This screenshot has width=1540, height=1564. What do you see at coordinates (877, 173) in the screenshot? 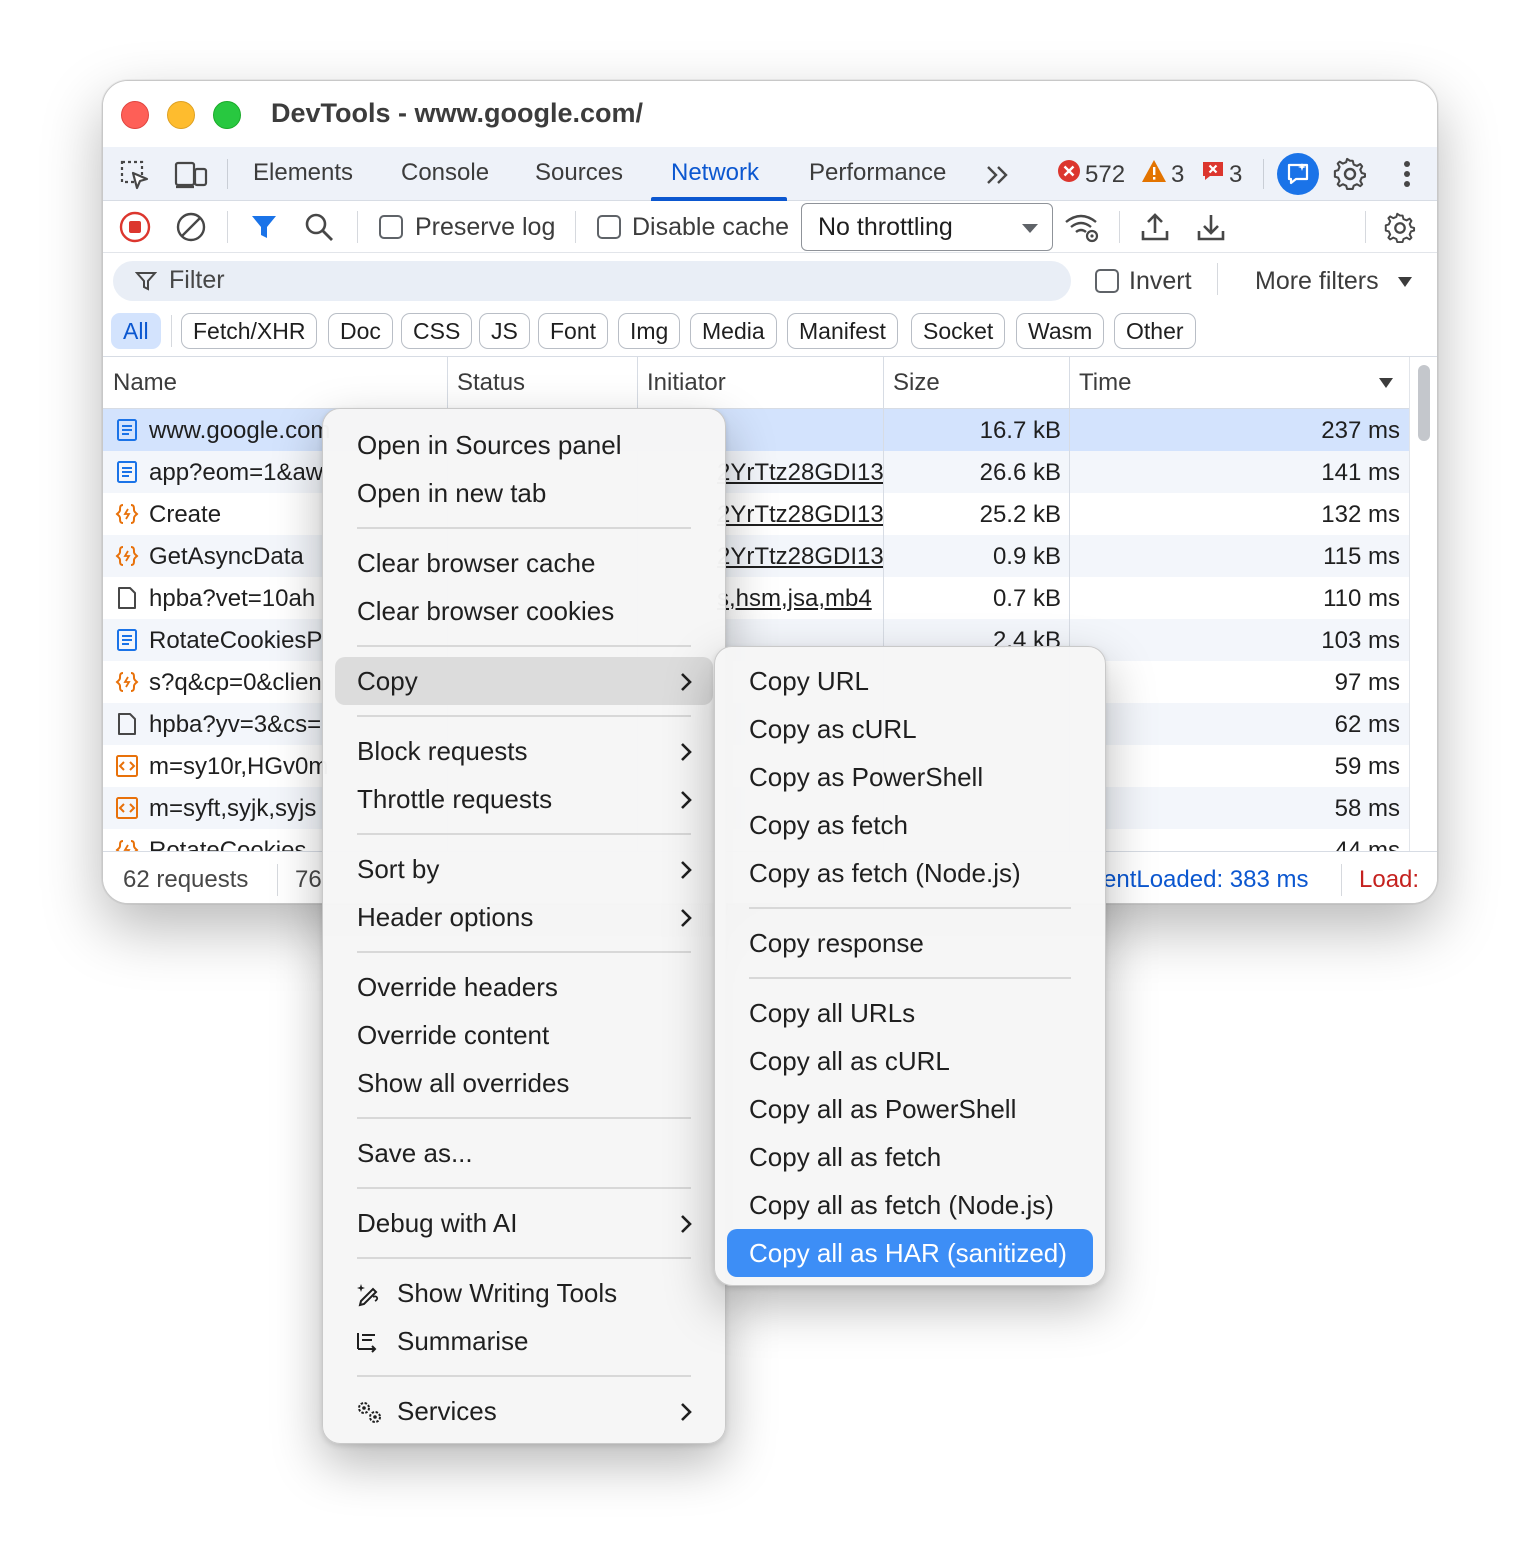
I see `tab-performance: Performance` at bounding box center [877, 173].